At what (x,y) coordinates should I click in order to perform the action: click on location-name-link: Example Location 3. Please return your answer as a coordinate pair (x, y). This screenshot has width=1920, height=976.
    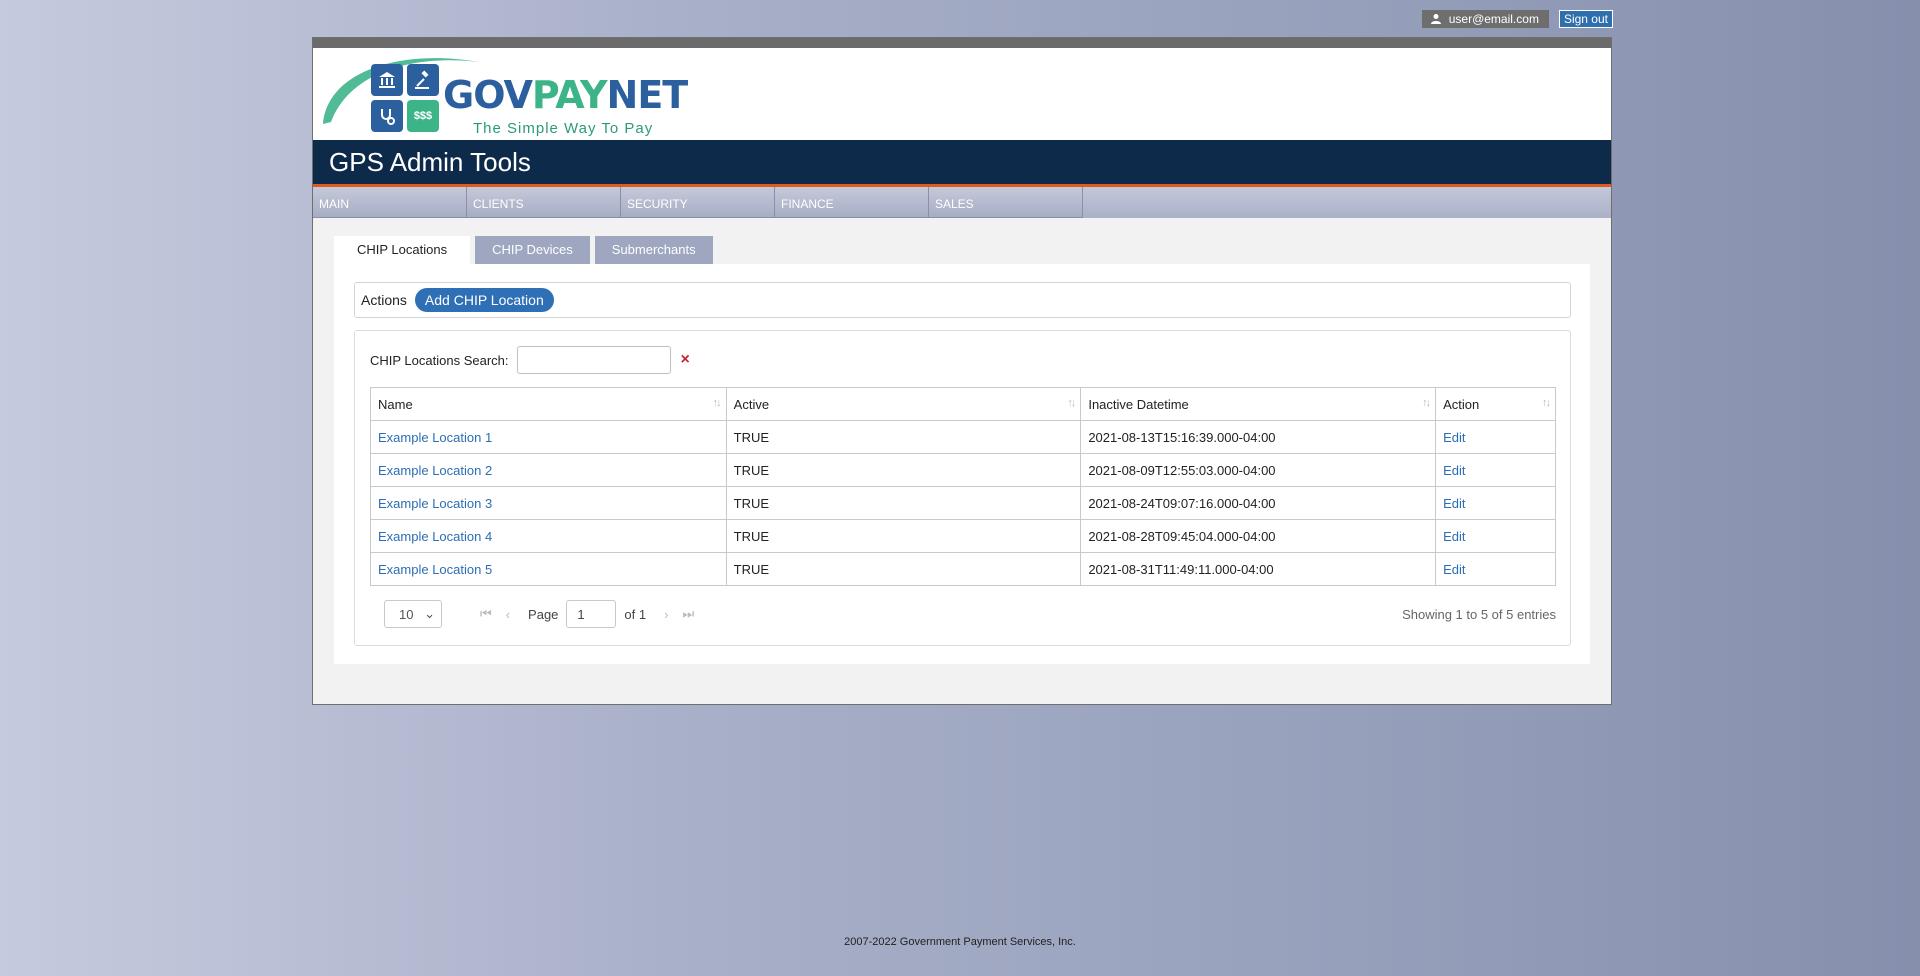
    Looking at the image, I should click on (435, 503).